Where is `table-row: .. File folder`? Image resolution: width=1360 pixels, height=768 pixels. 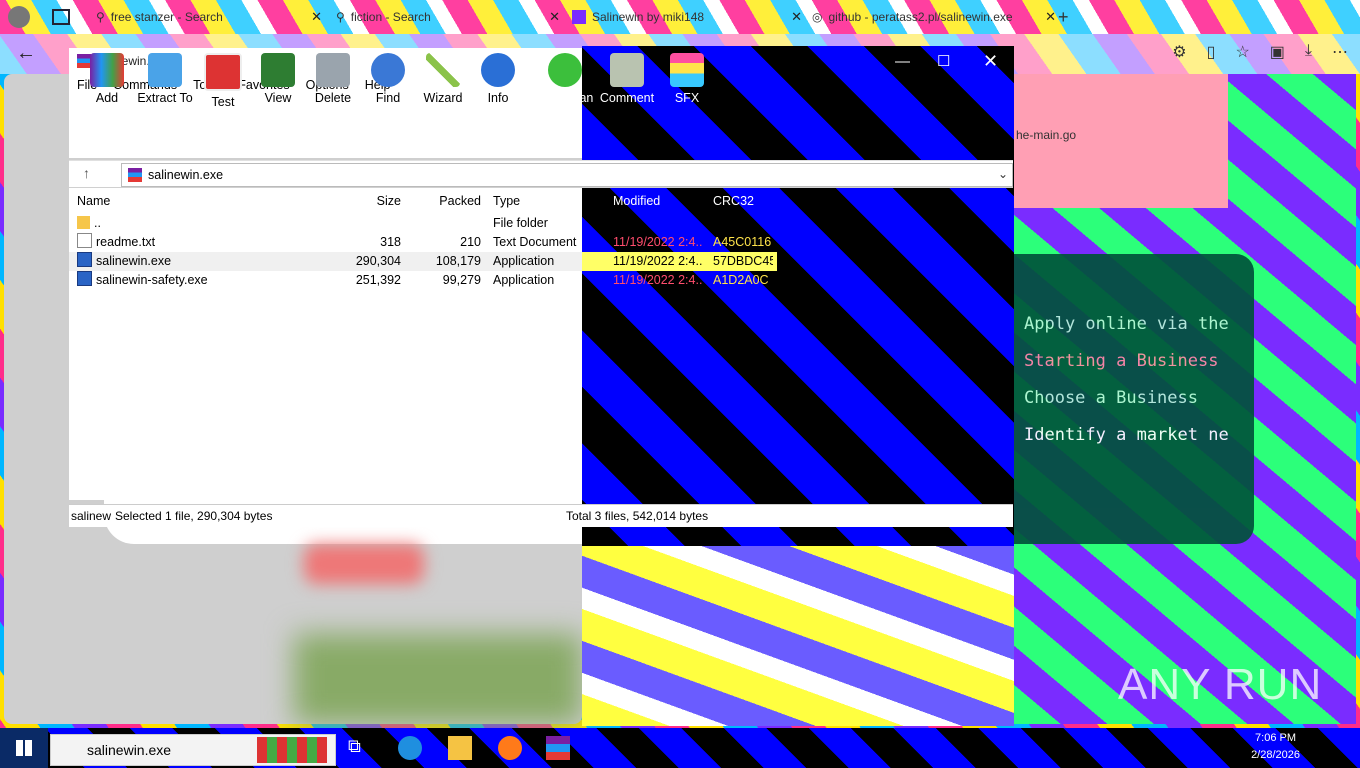
table-row: .. File folder is located at coordinates (541, 223).